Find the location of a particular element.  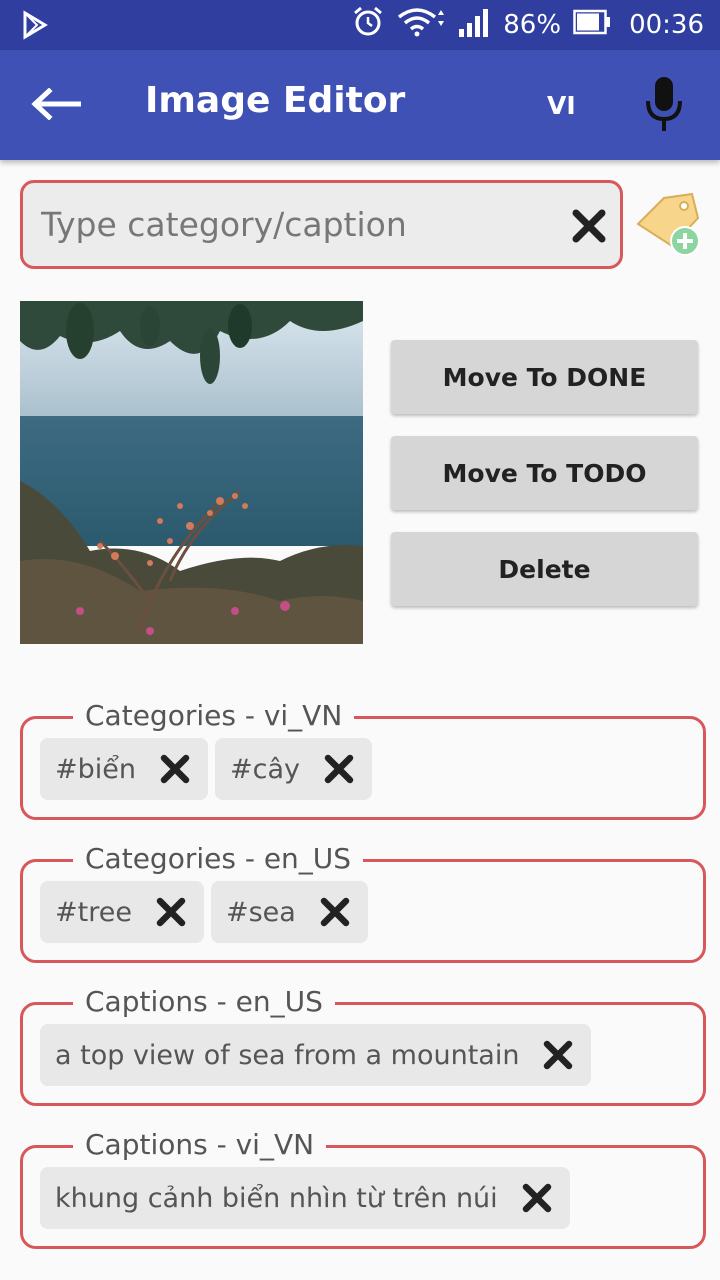

battery-icon is located at coordinates (592, 25).